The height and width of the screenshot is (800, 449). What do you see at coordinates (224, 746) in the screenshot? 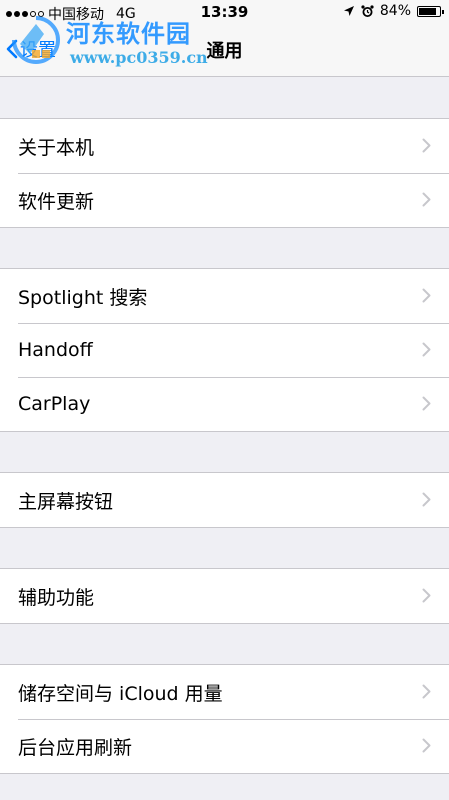
I see `list-item: 后台应用刷新` at bounding box center [224, 746].